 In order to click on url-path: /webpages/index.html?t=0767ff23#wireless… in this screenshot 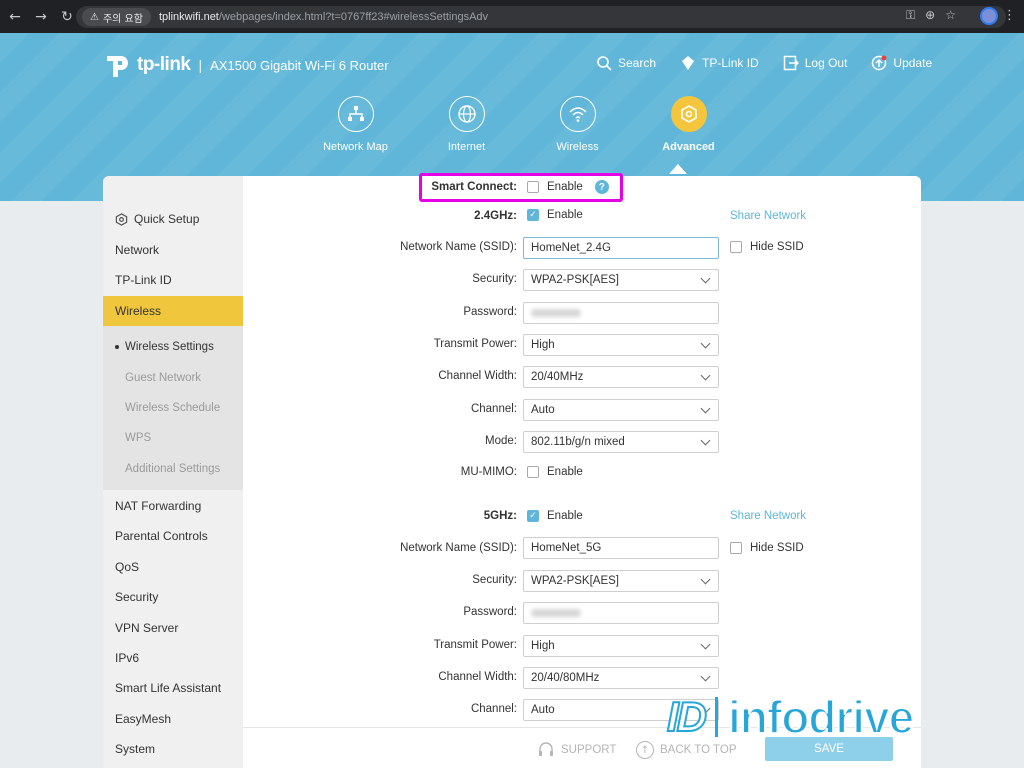, I will do `click(353, 17)`.